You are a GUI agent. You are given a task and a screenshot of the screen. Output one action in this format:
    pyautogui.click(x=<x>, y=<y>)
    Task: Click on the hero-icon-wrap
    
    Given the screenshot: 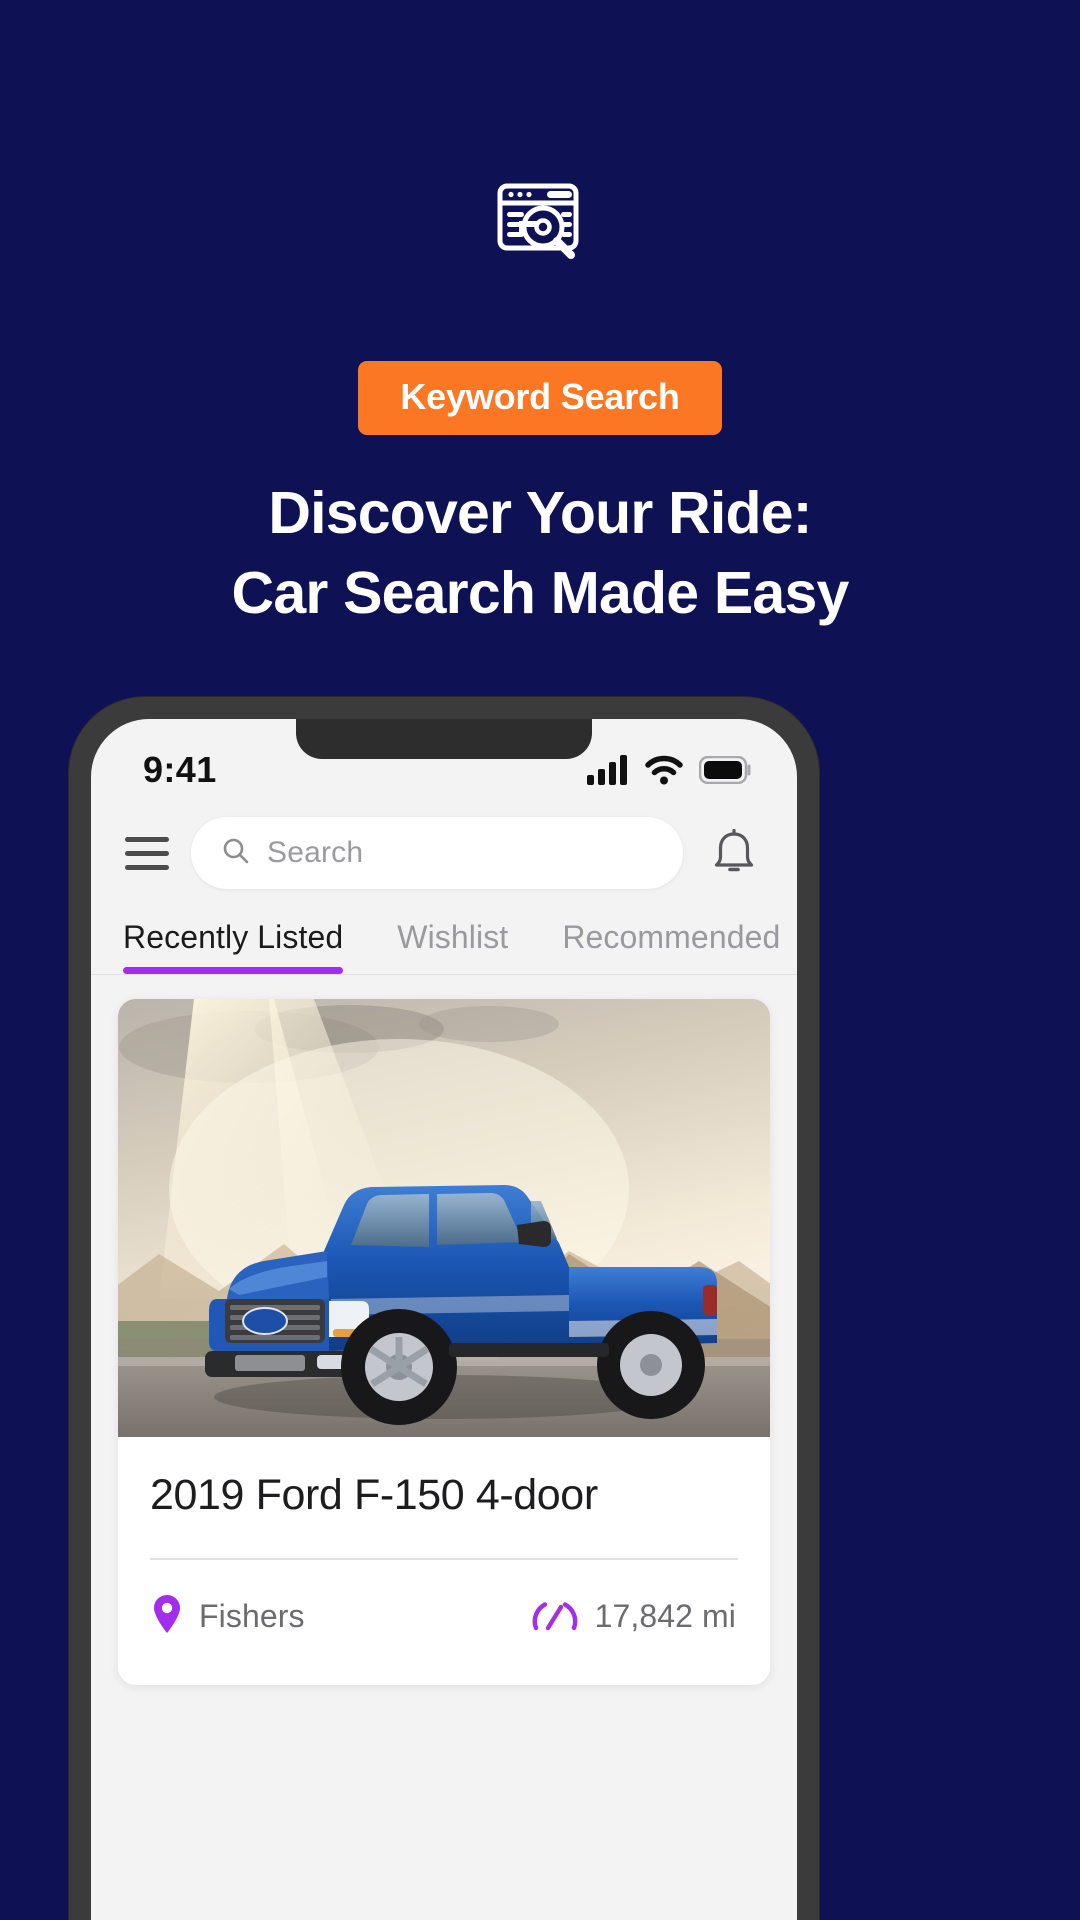 What is the action you would take?
    pyautogui.click(x=540, y=225)
    